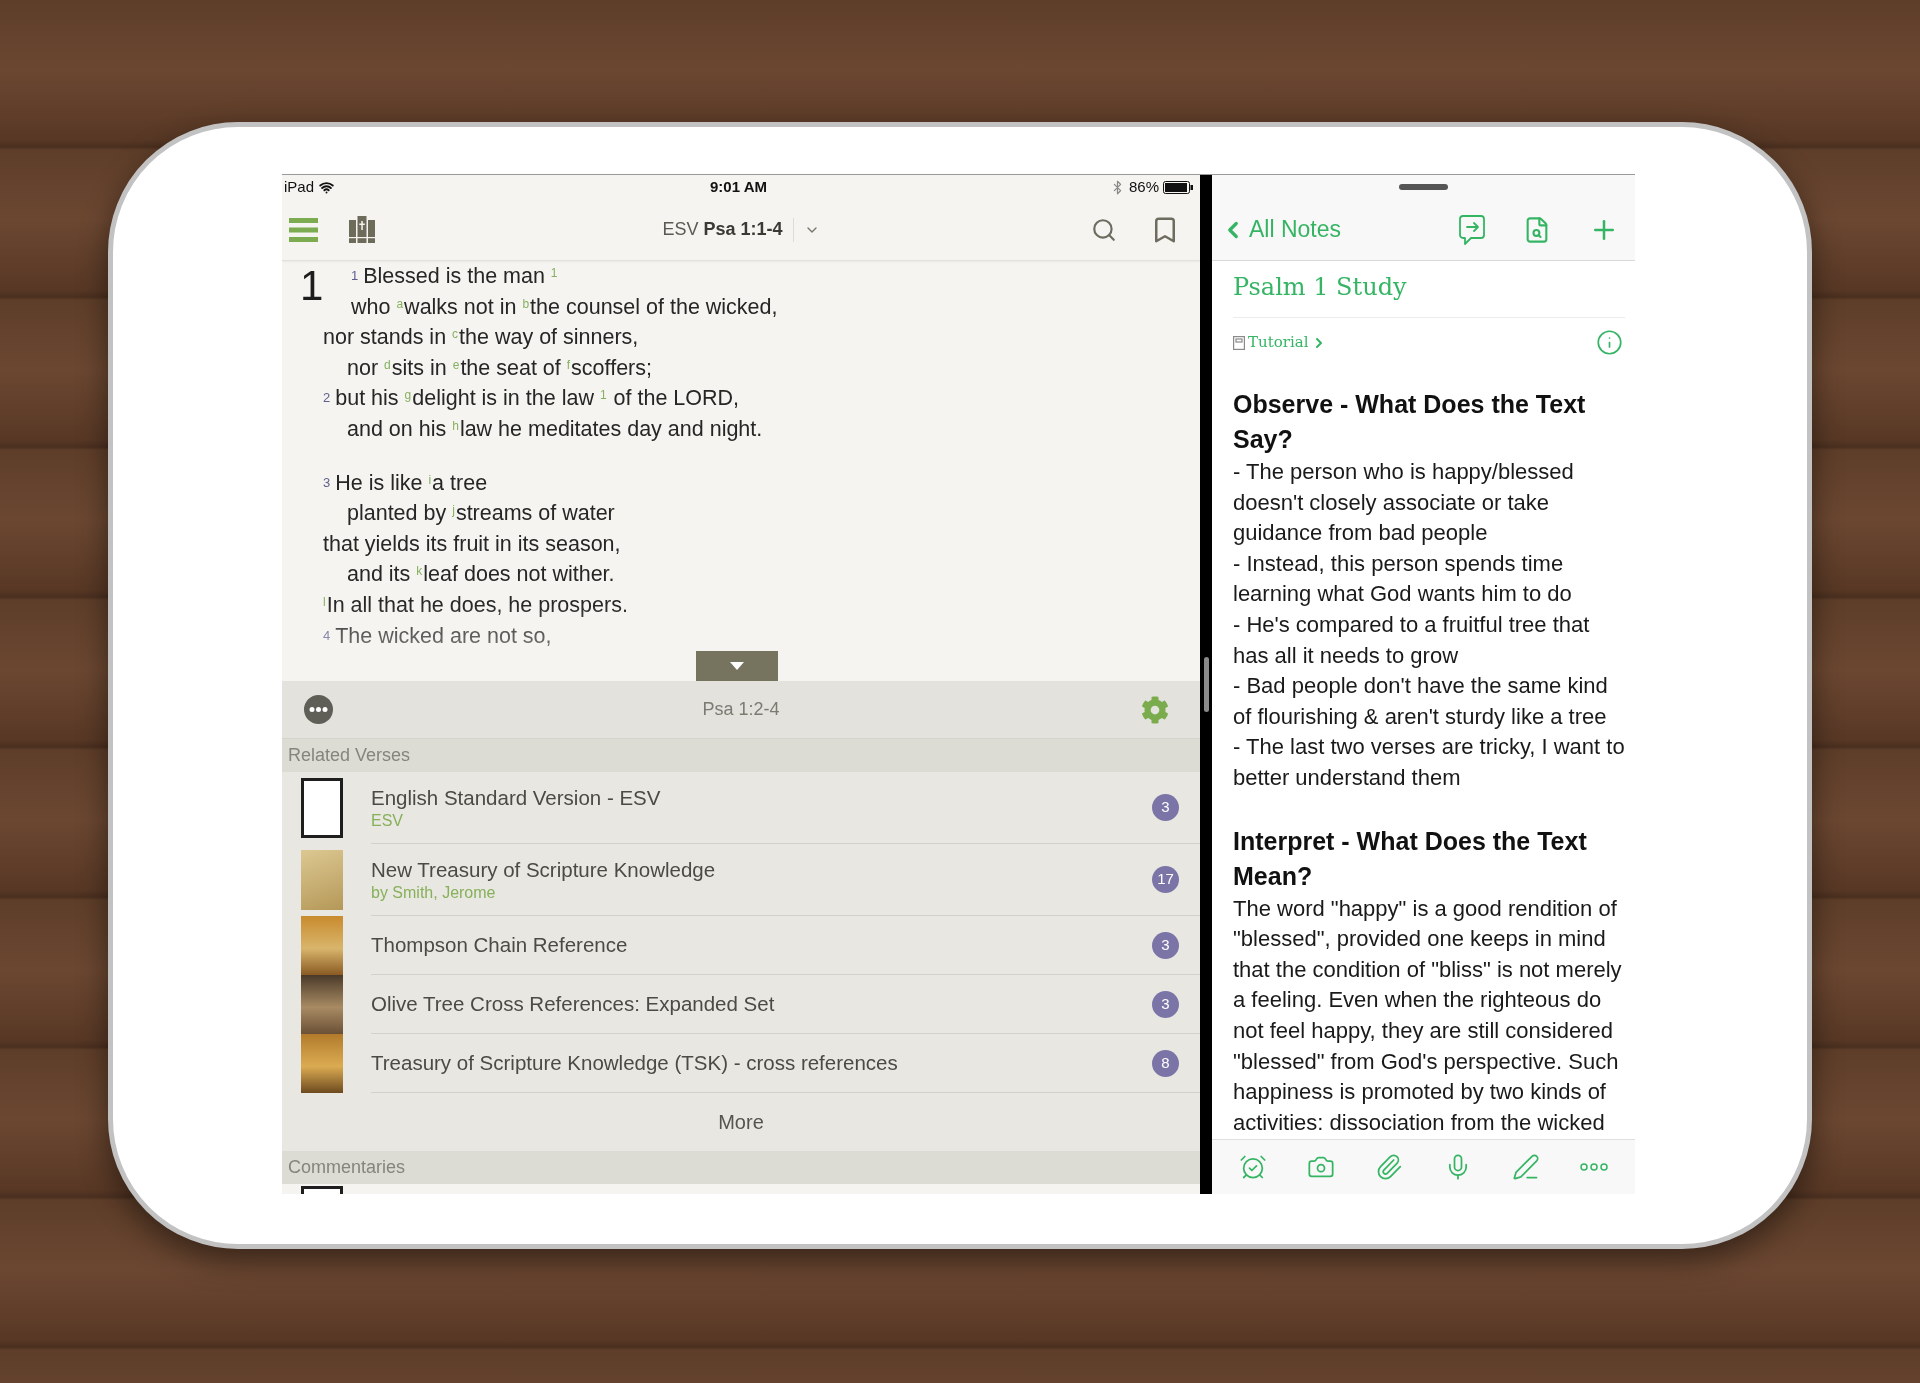 The image size is (1920, 1383). I want to click on note-paragraph: - The person who is happy/blessed doesn't closely associate or take guidance from bad people, so click(1404, 503).